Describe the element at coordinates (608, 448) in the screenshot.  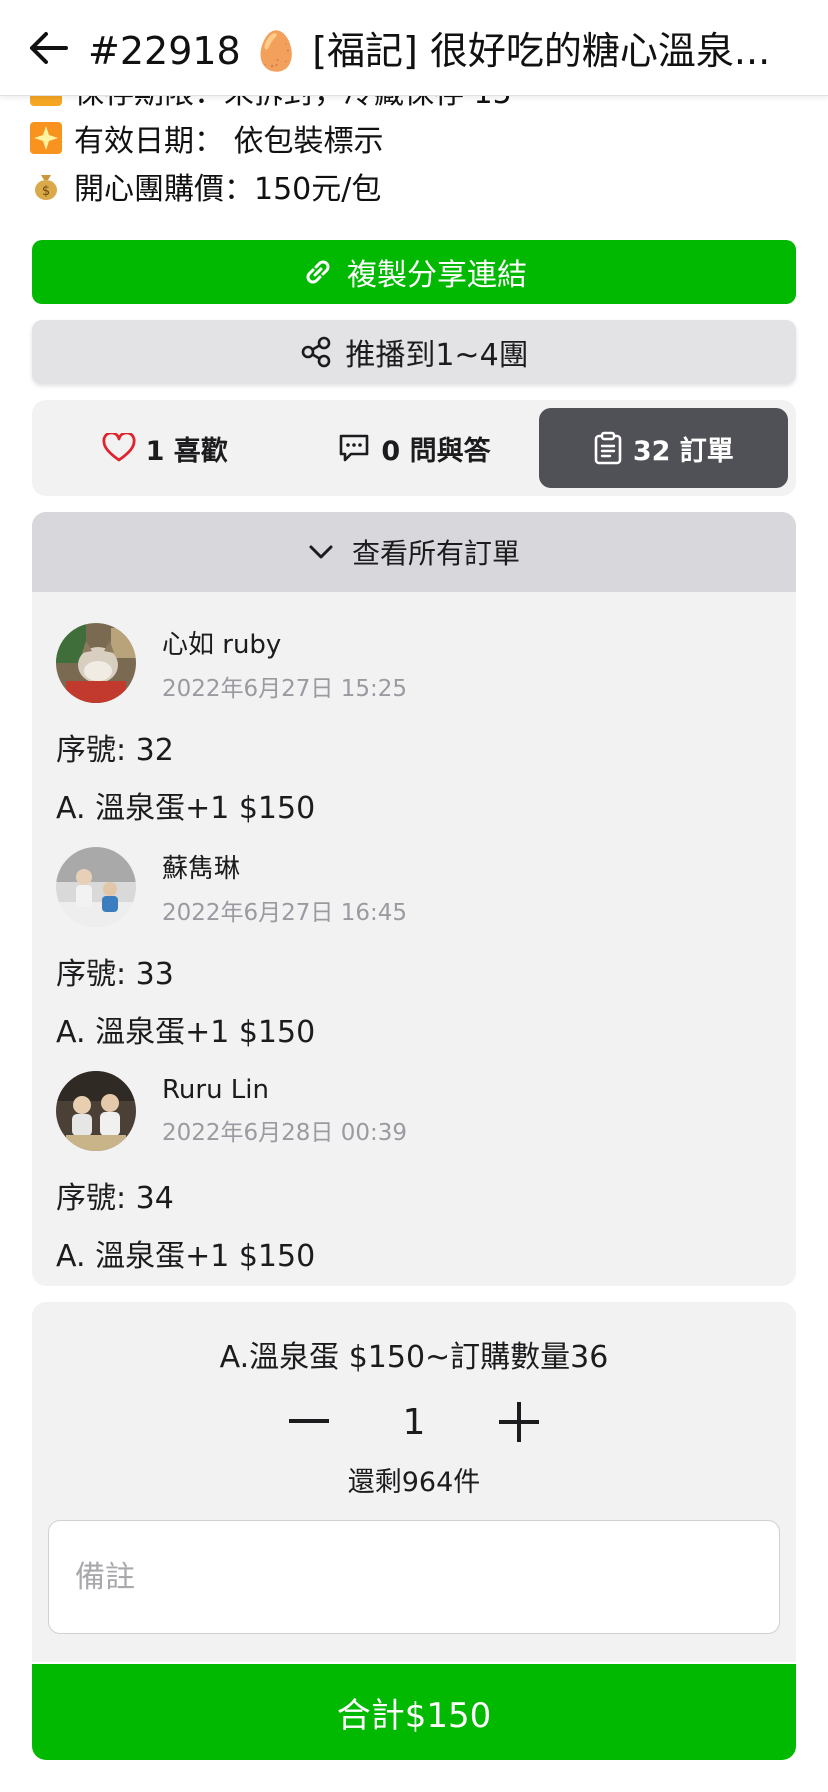
I see `clipboard-icon` at that location.